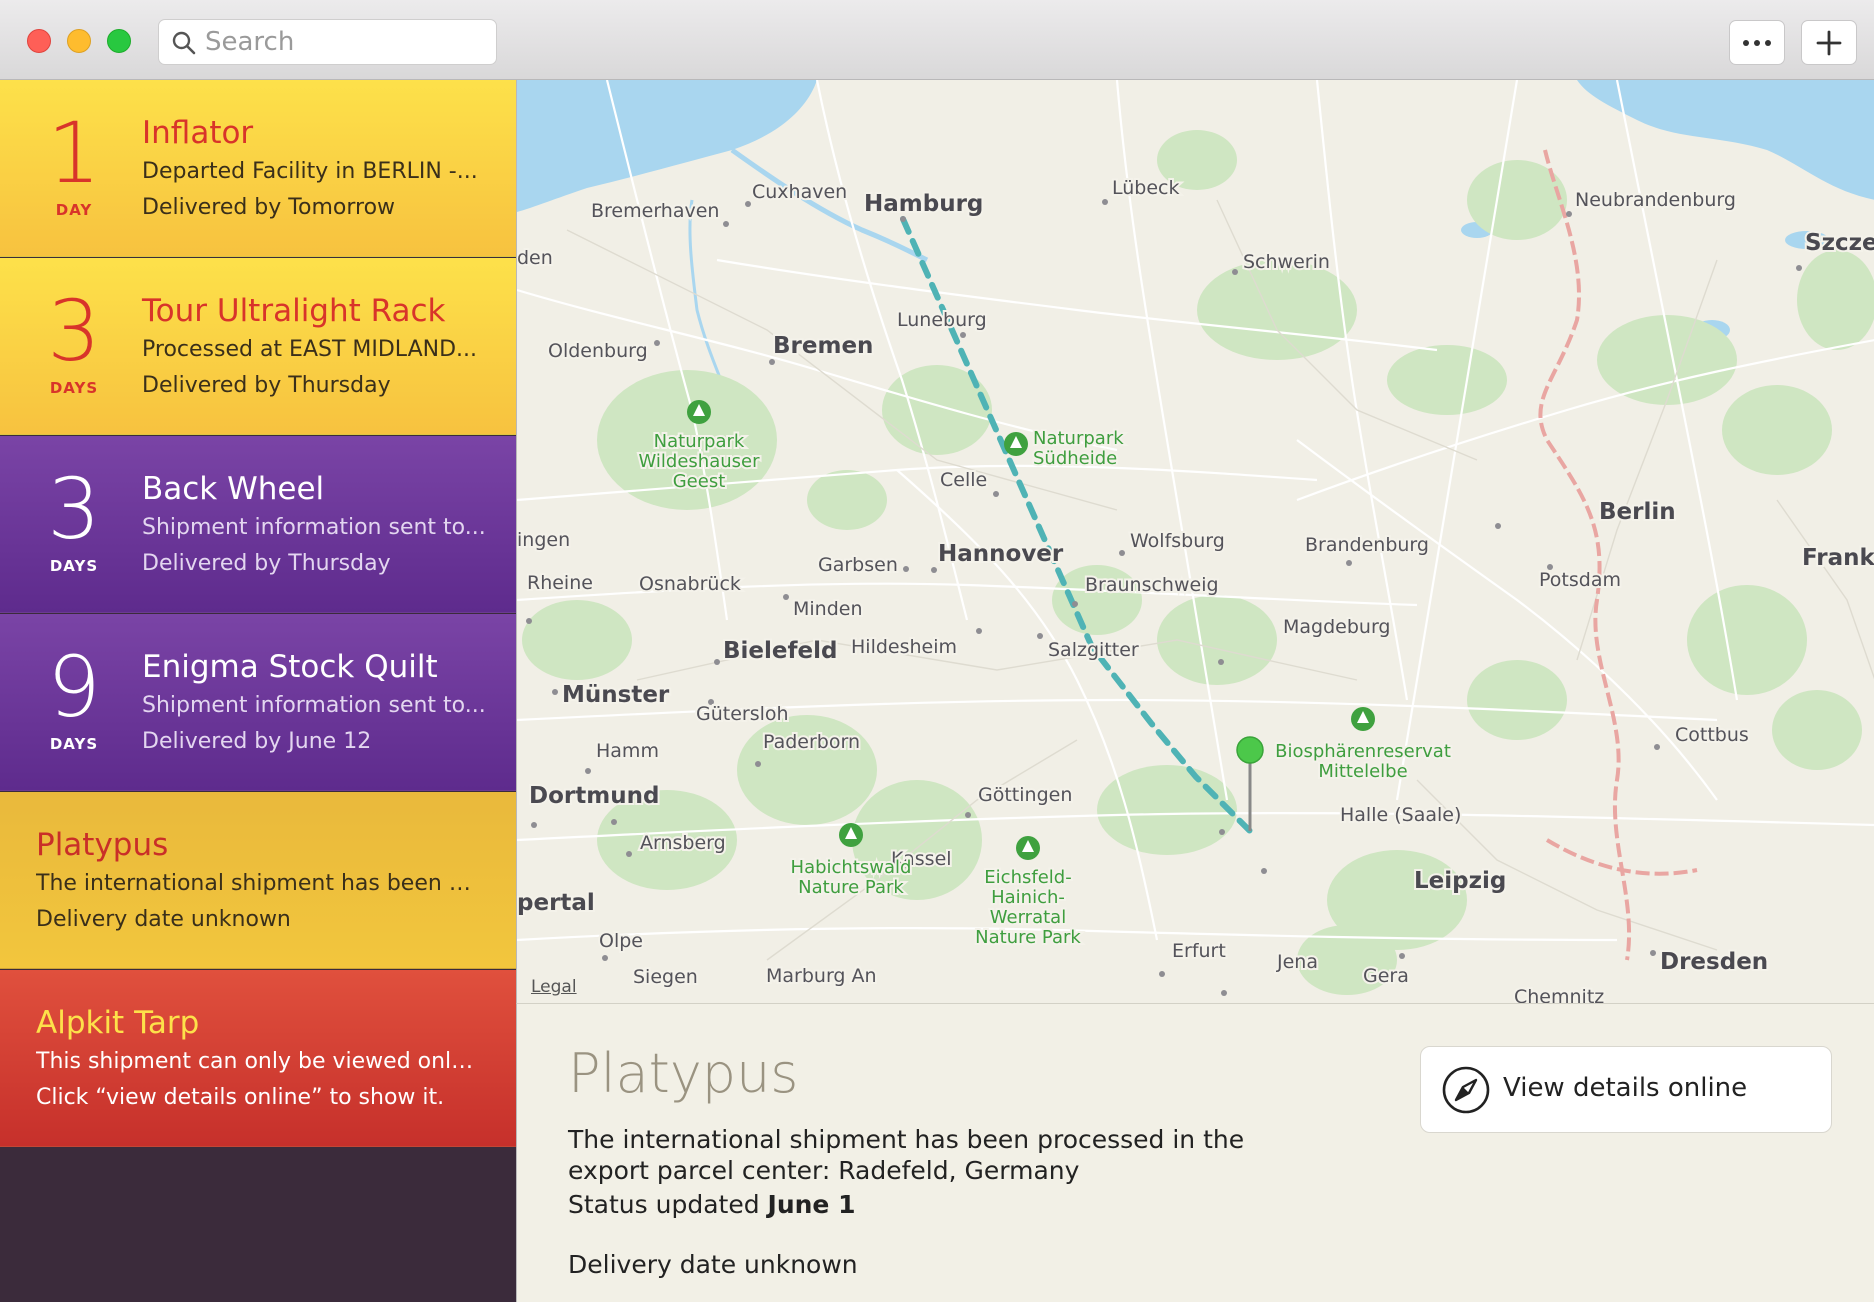 The height and width of the screenshot is (1302, 1874). What do you see at coordinates (1362, 771) in the screenshot?
I see `park-label: Mittelelbe` at bounding box center [1362, 771].